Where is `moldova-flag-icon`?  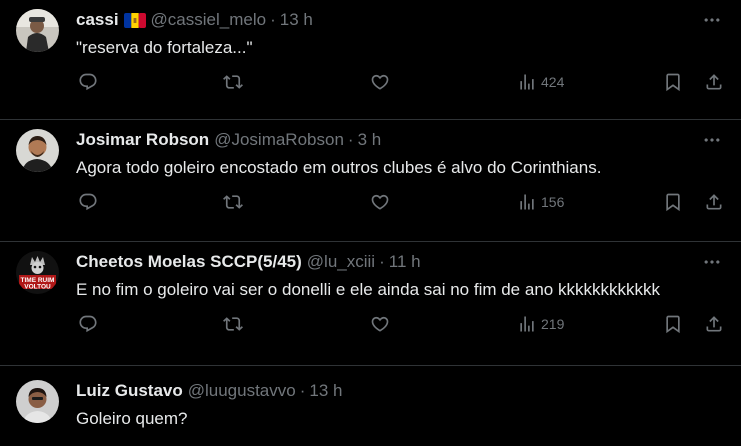
moldova-flag-icon is located at coordinates (134, 20).